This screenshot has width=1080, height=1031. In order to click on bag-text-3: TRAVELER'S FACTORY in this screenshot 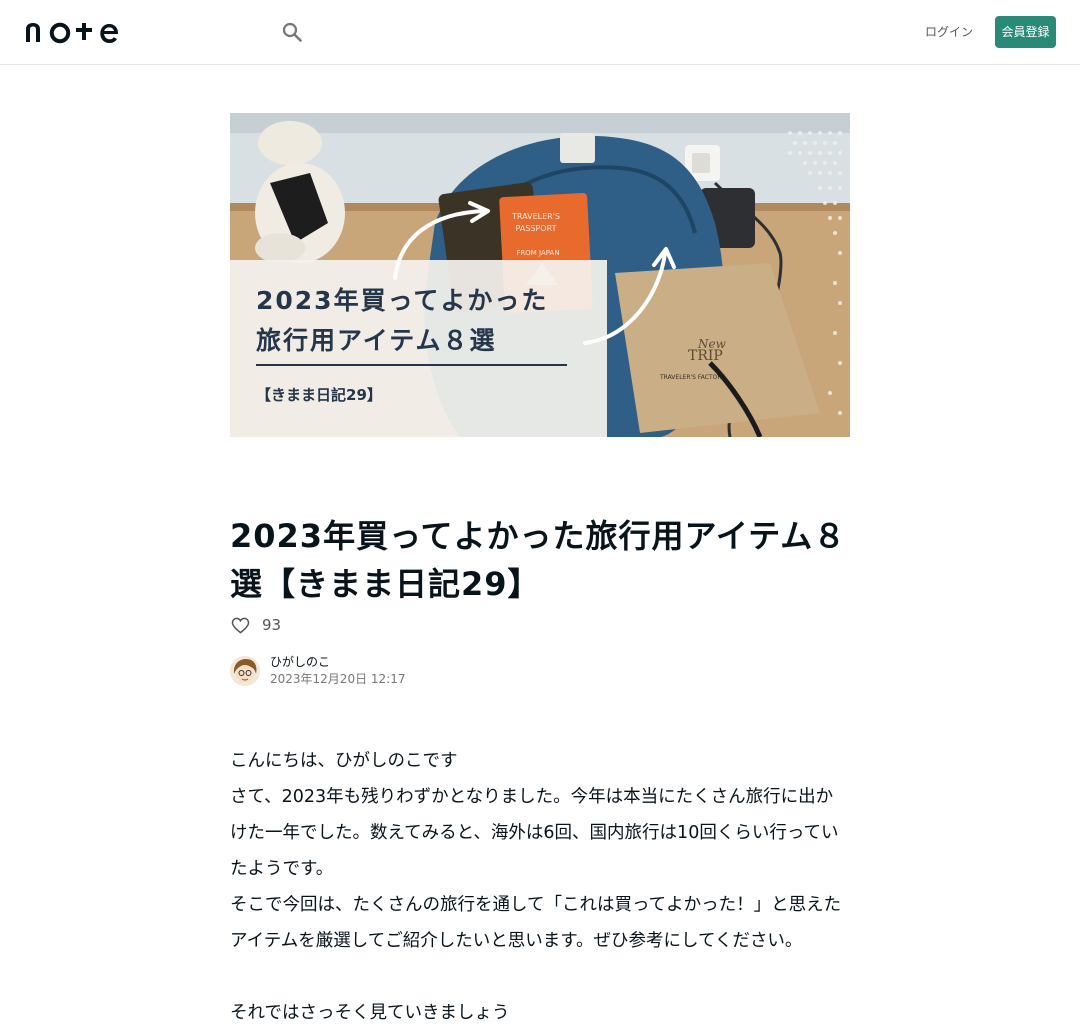, I will do `click(692, 377)`.